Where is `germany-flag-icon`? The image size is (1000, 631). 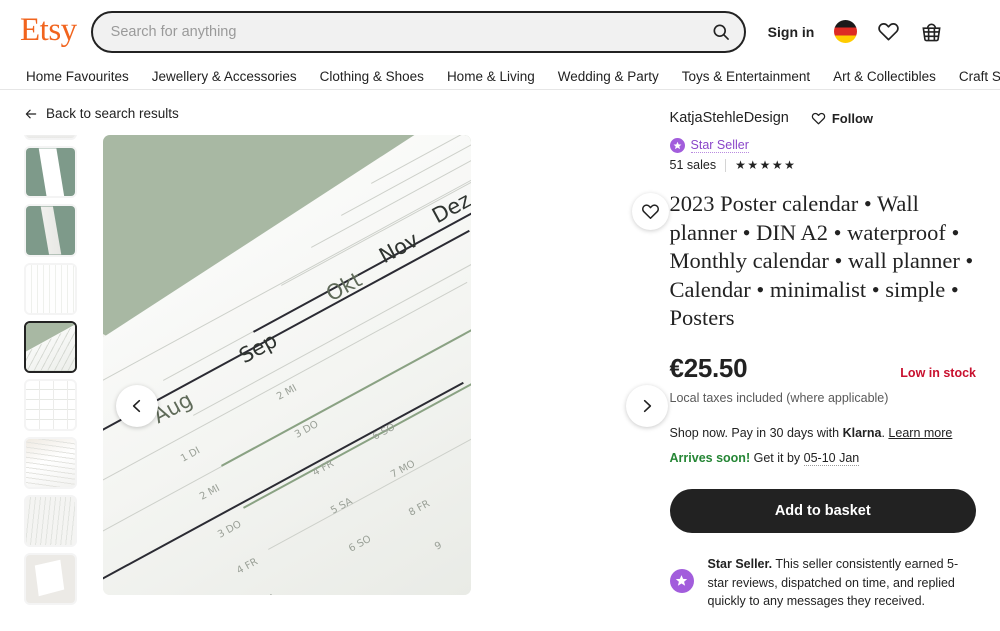
germany-flag-icon is located at coordinates (846, 31).